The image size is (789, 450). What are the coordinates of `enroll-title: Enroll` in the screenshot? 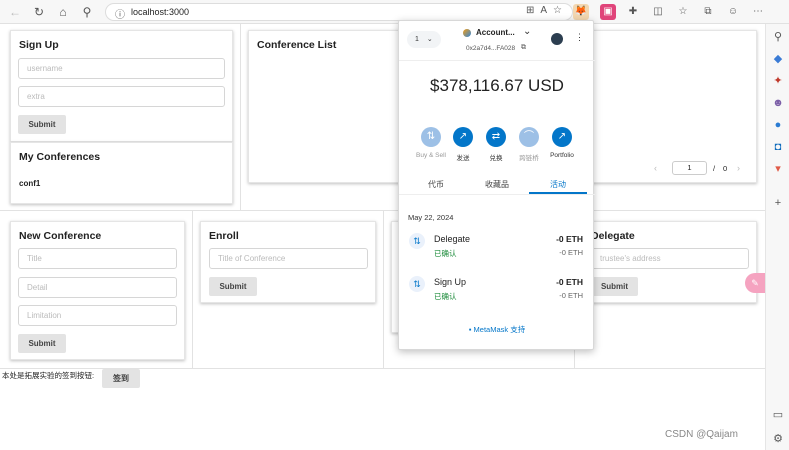 It's located at (224, 236).